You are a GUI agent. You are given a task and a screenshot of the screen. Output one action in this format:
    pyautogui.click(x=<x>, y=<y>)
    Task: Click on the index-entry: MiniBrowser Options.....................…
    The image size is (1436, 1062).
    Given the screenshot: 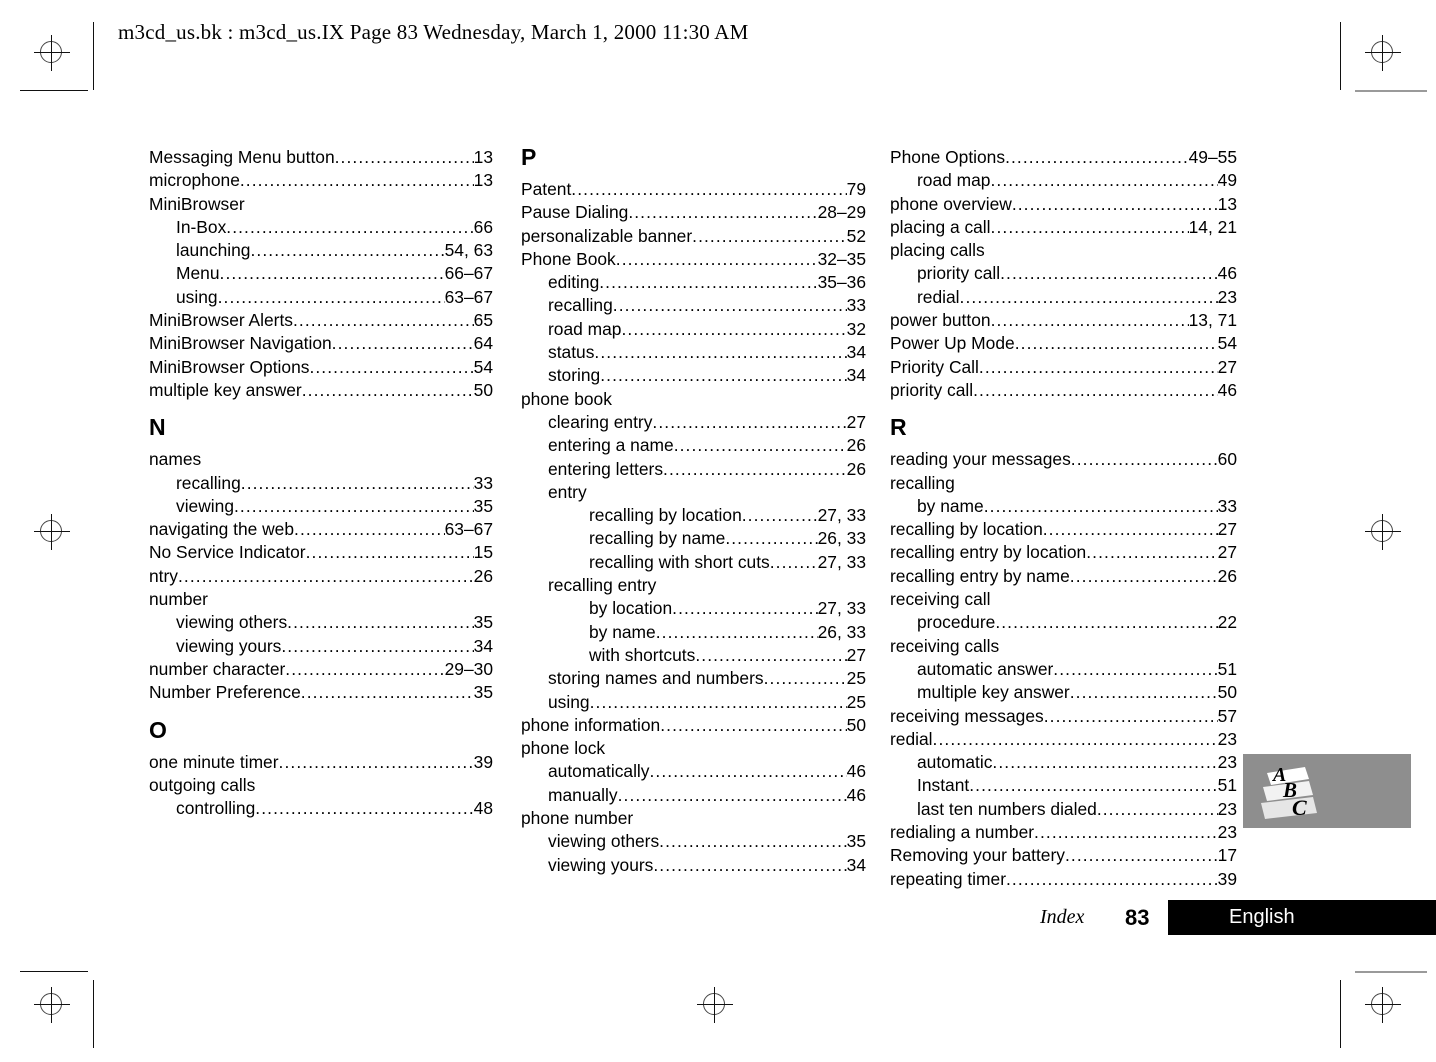 What is the action you would take?
    pyautogui.click(x=321, y=367)
    